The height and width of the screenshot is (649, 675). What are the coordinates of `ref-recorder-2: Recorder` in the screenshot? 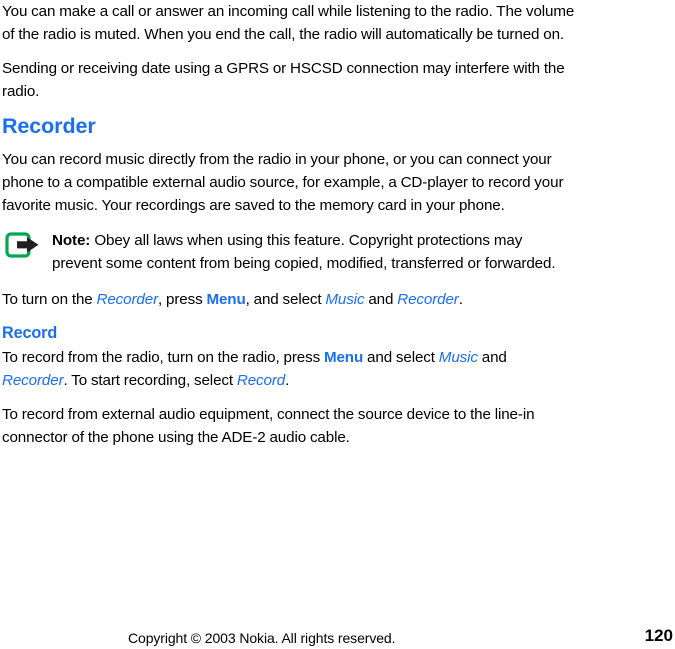 It's located at (428, 299).